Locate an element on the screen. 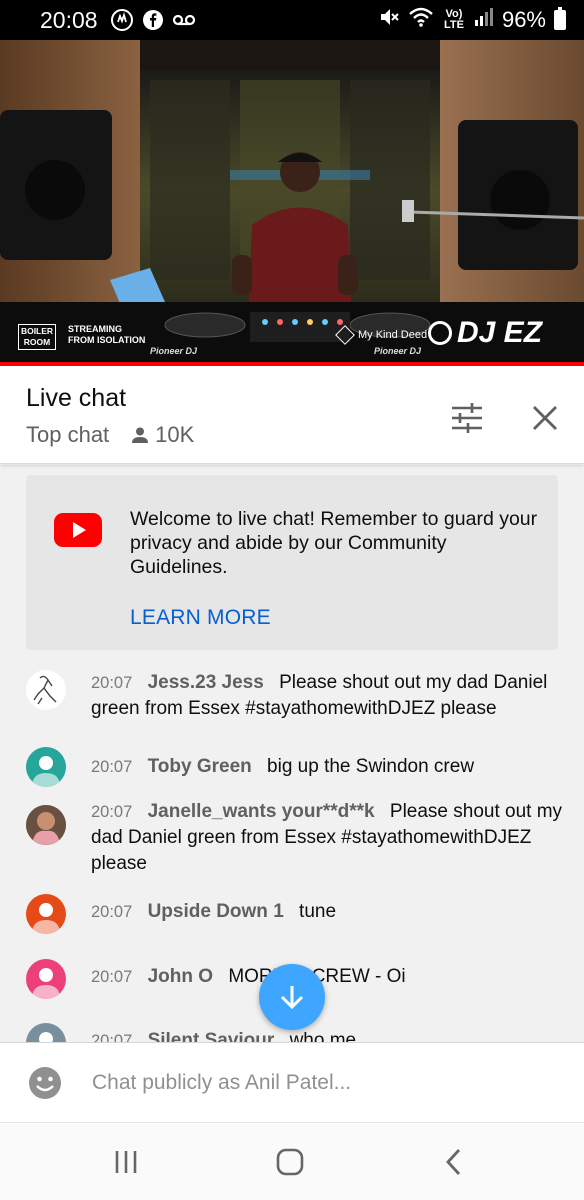  arrow-down-icon is located at coordinates (292, 998).